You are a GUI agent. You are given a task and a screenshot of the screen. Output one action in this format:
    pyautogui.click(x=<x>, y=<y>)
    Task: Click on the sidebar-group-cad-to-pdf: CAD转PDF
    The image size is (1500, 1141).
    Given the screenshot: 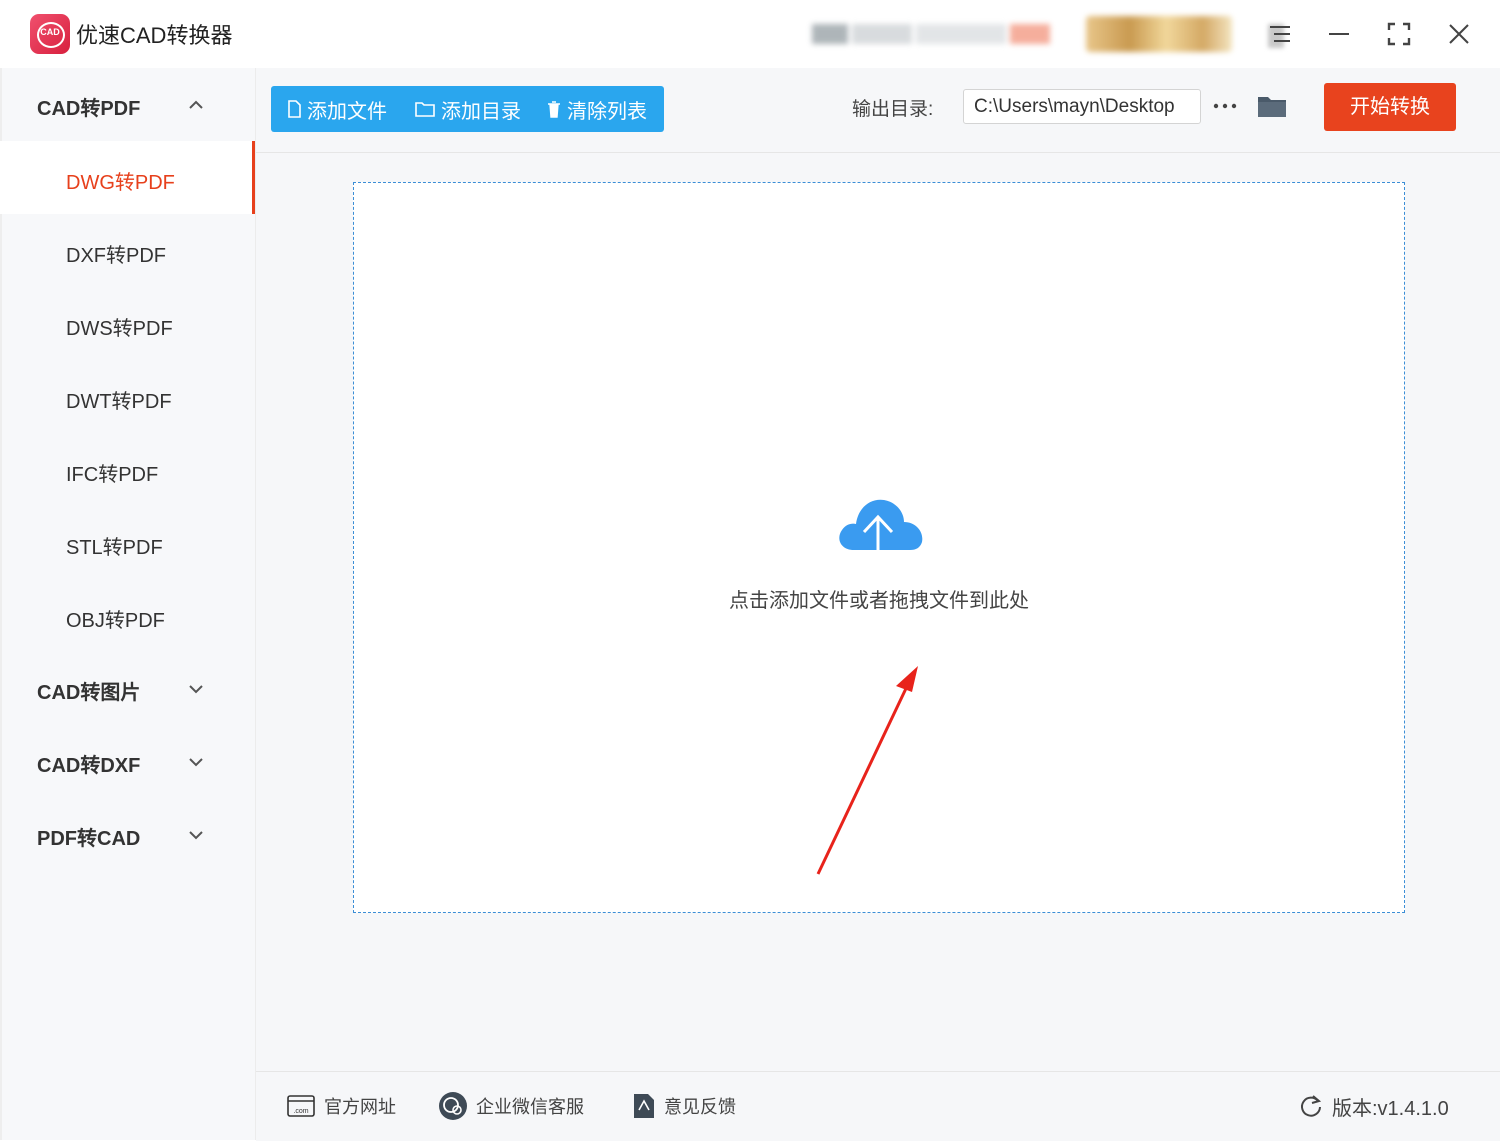 What is the action you would take?
    pyautogui.click(x=127, y=104)
    